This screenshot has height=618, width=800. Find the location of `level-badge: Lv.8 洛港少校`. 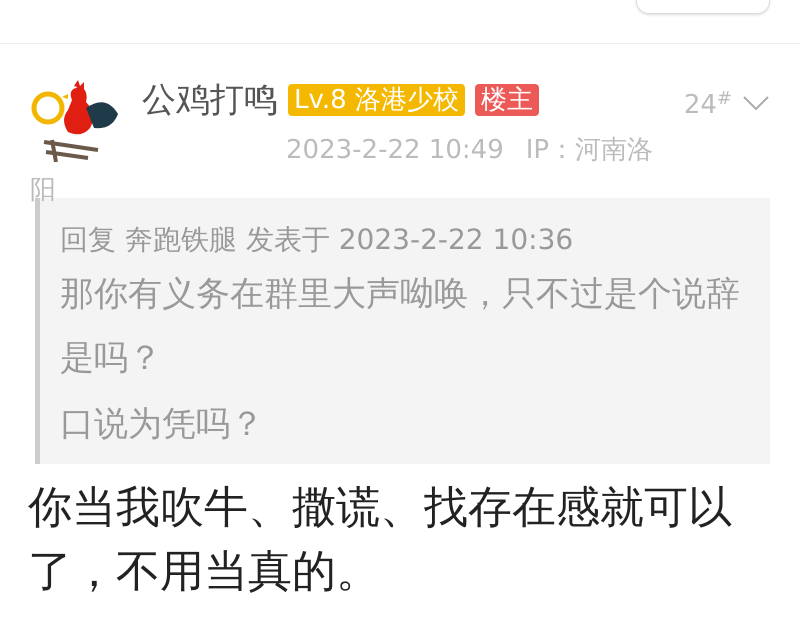

level-badge: Lv.8 洛港少校 is located at coordinates (376, 100).